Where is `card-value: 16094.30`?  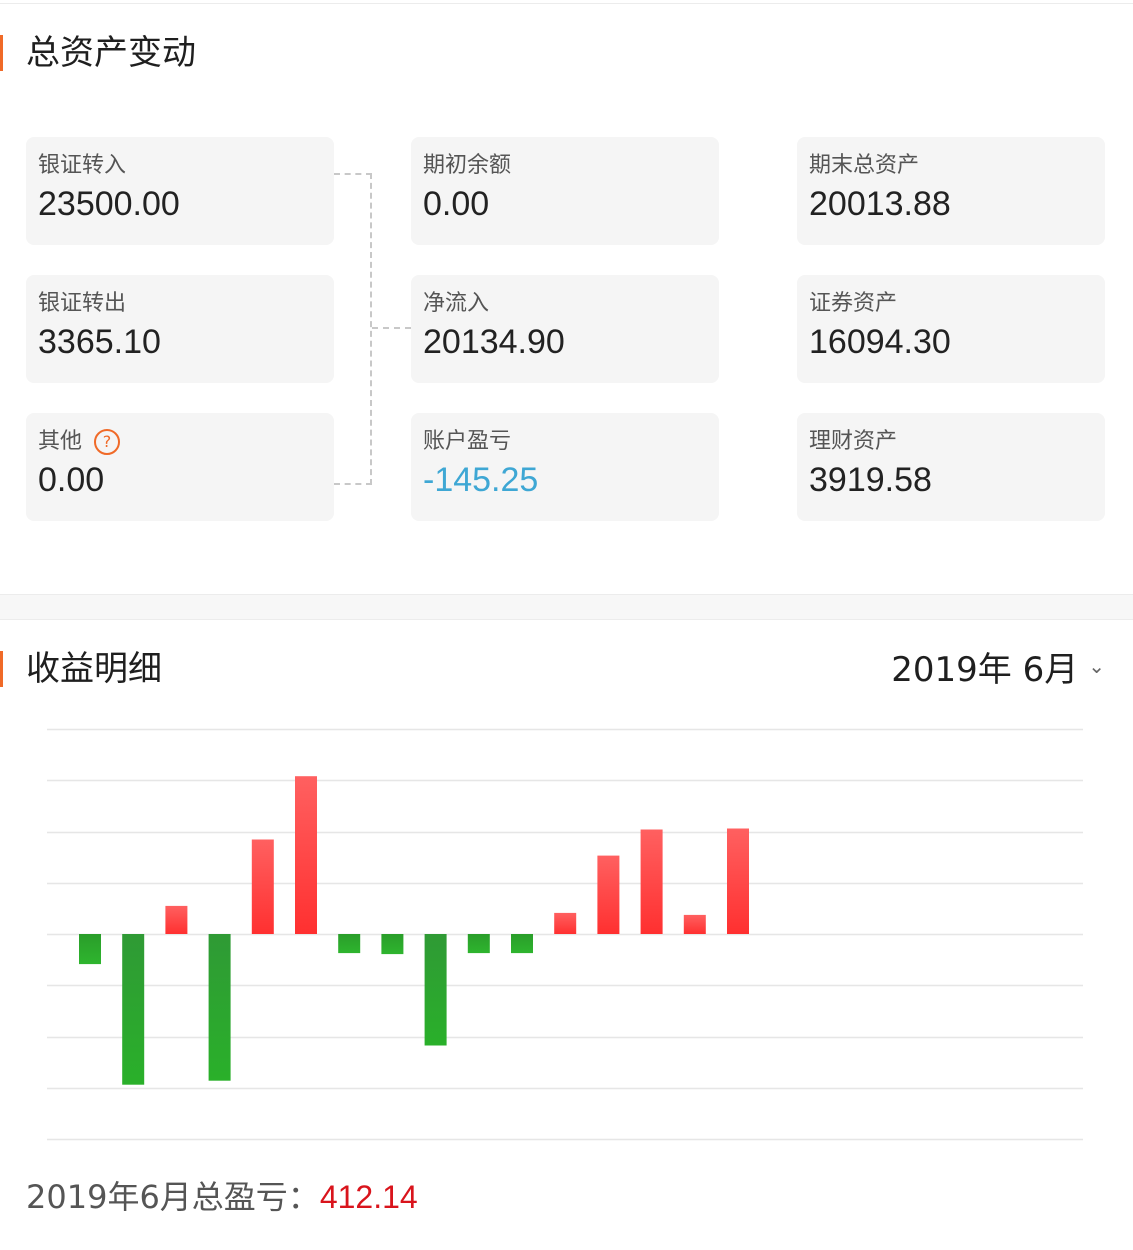 card-value: 16094.30 is located at coordinates (880, 342).